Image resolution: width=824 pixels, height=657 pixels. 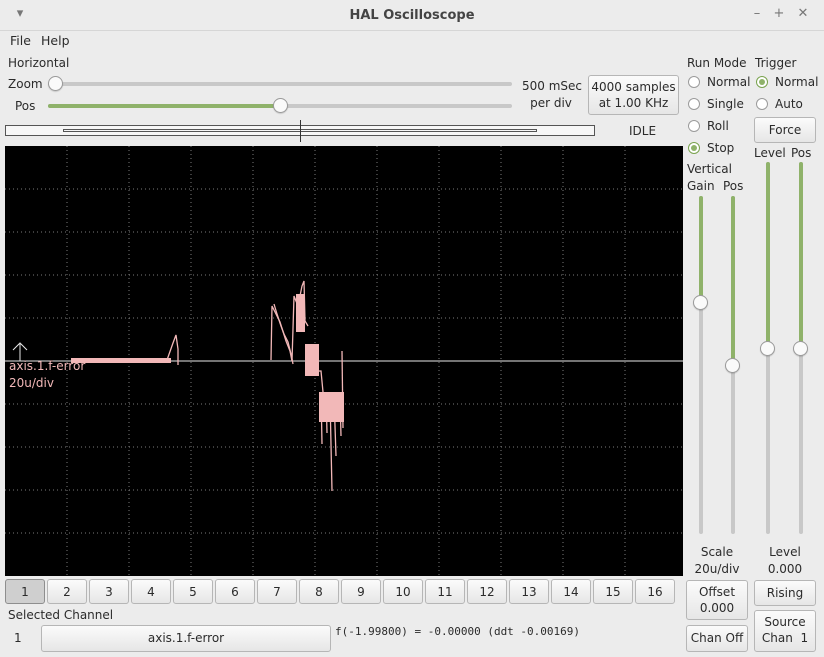 What do you see at coordinates (779, 14) in the screenshot?
I see `maximize-button: +` at bounding box center [779, 14].